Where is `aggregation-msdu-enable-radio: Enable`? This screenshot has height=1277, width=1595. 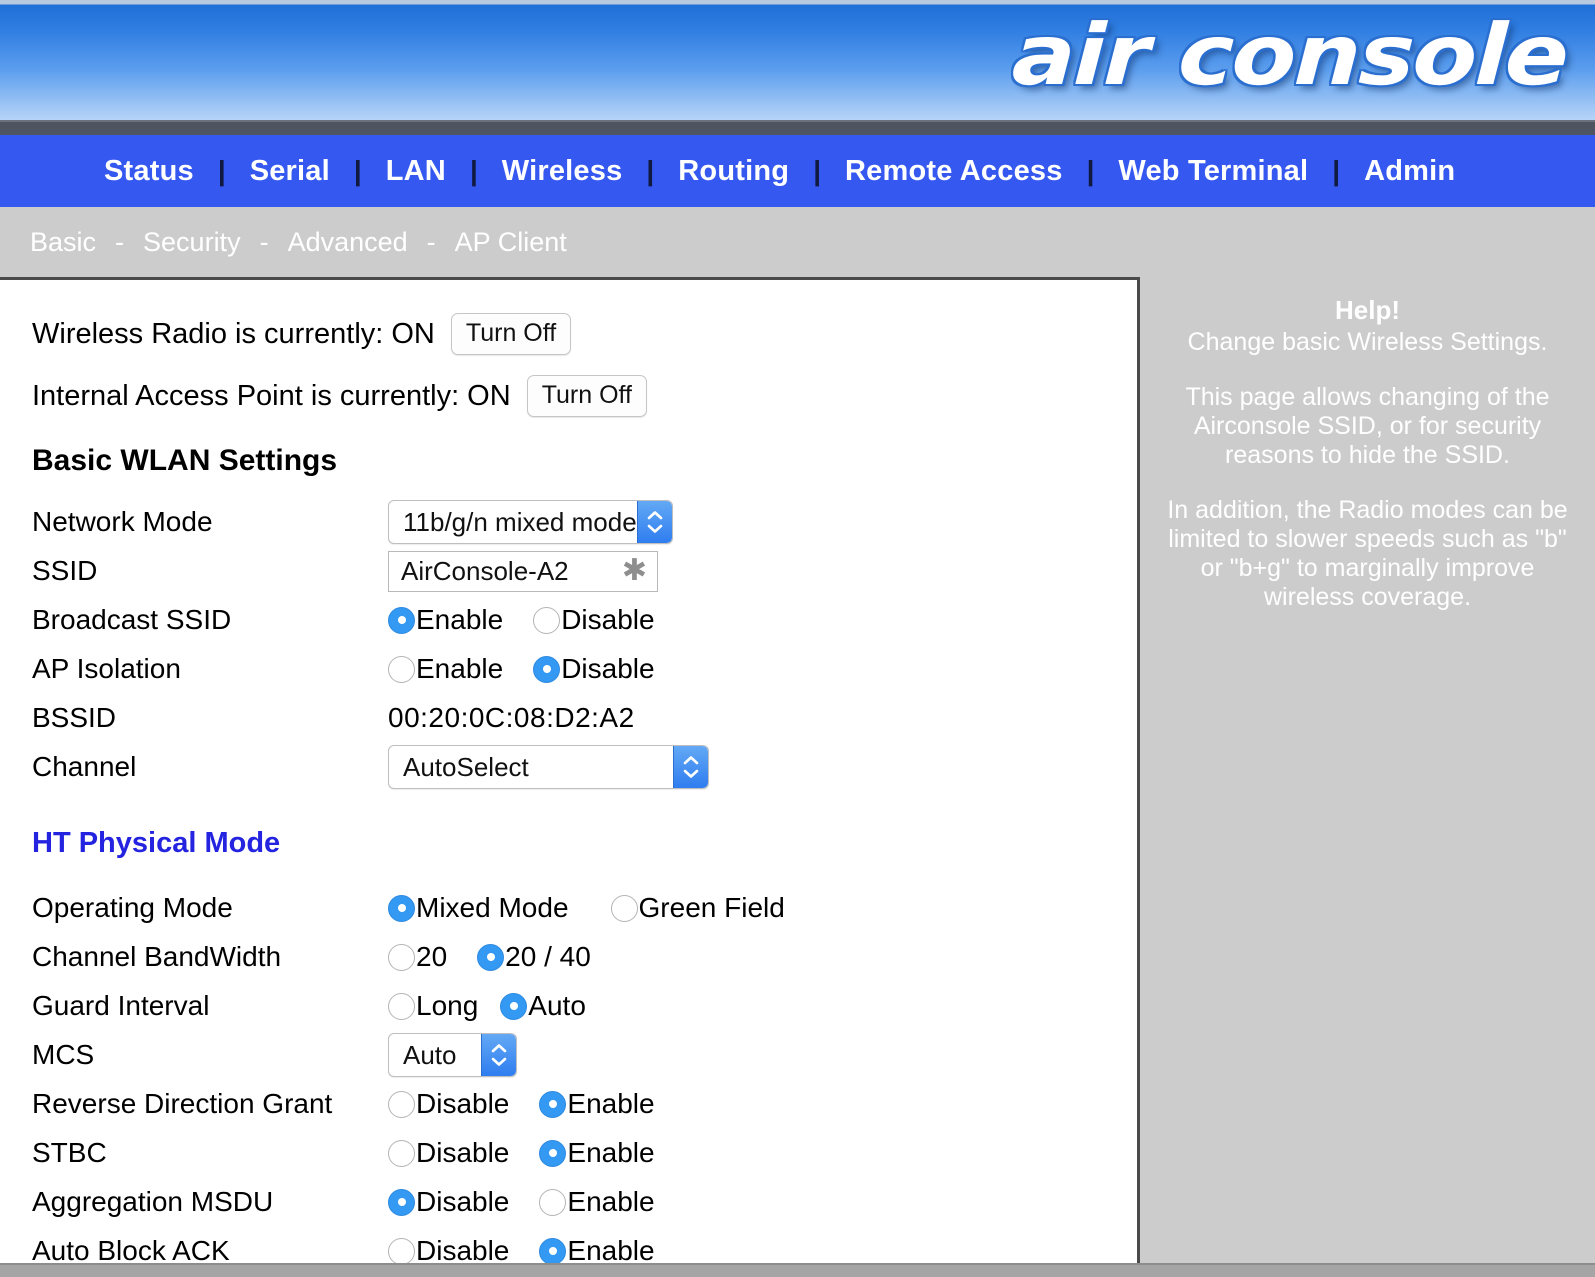 aggregation-msdu-enable-radio: Enable is located at coordinates (597, 1202).